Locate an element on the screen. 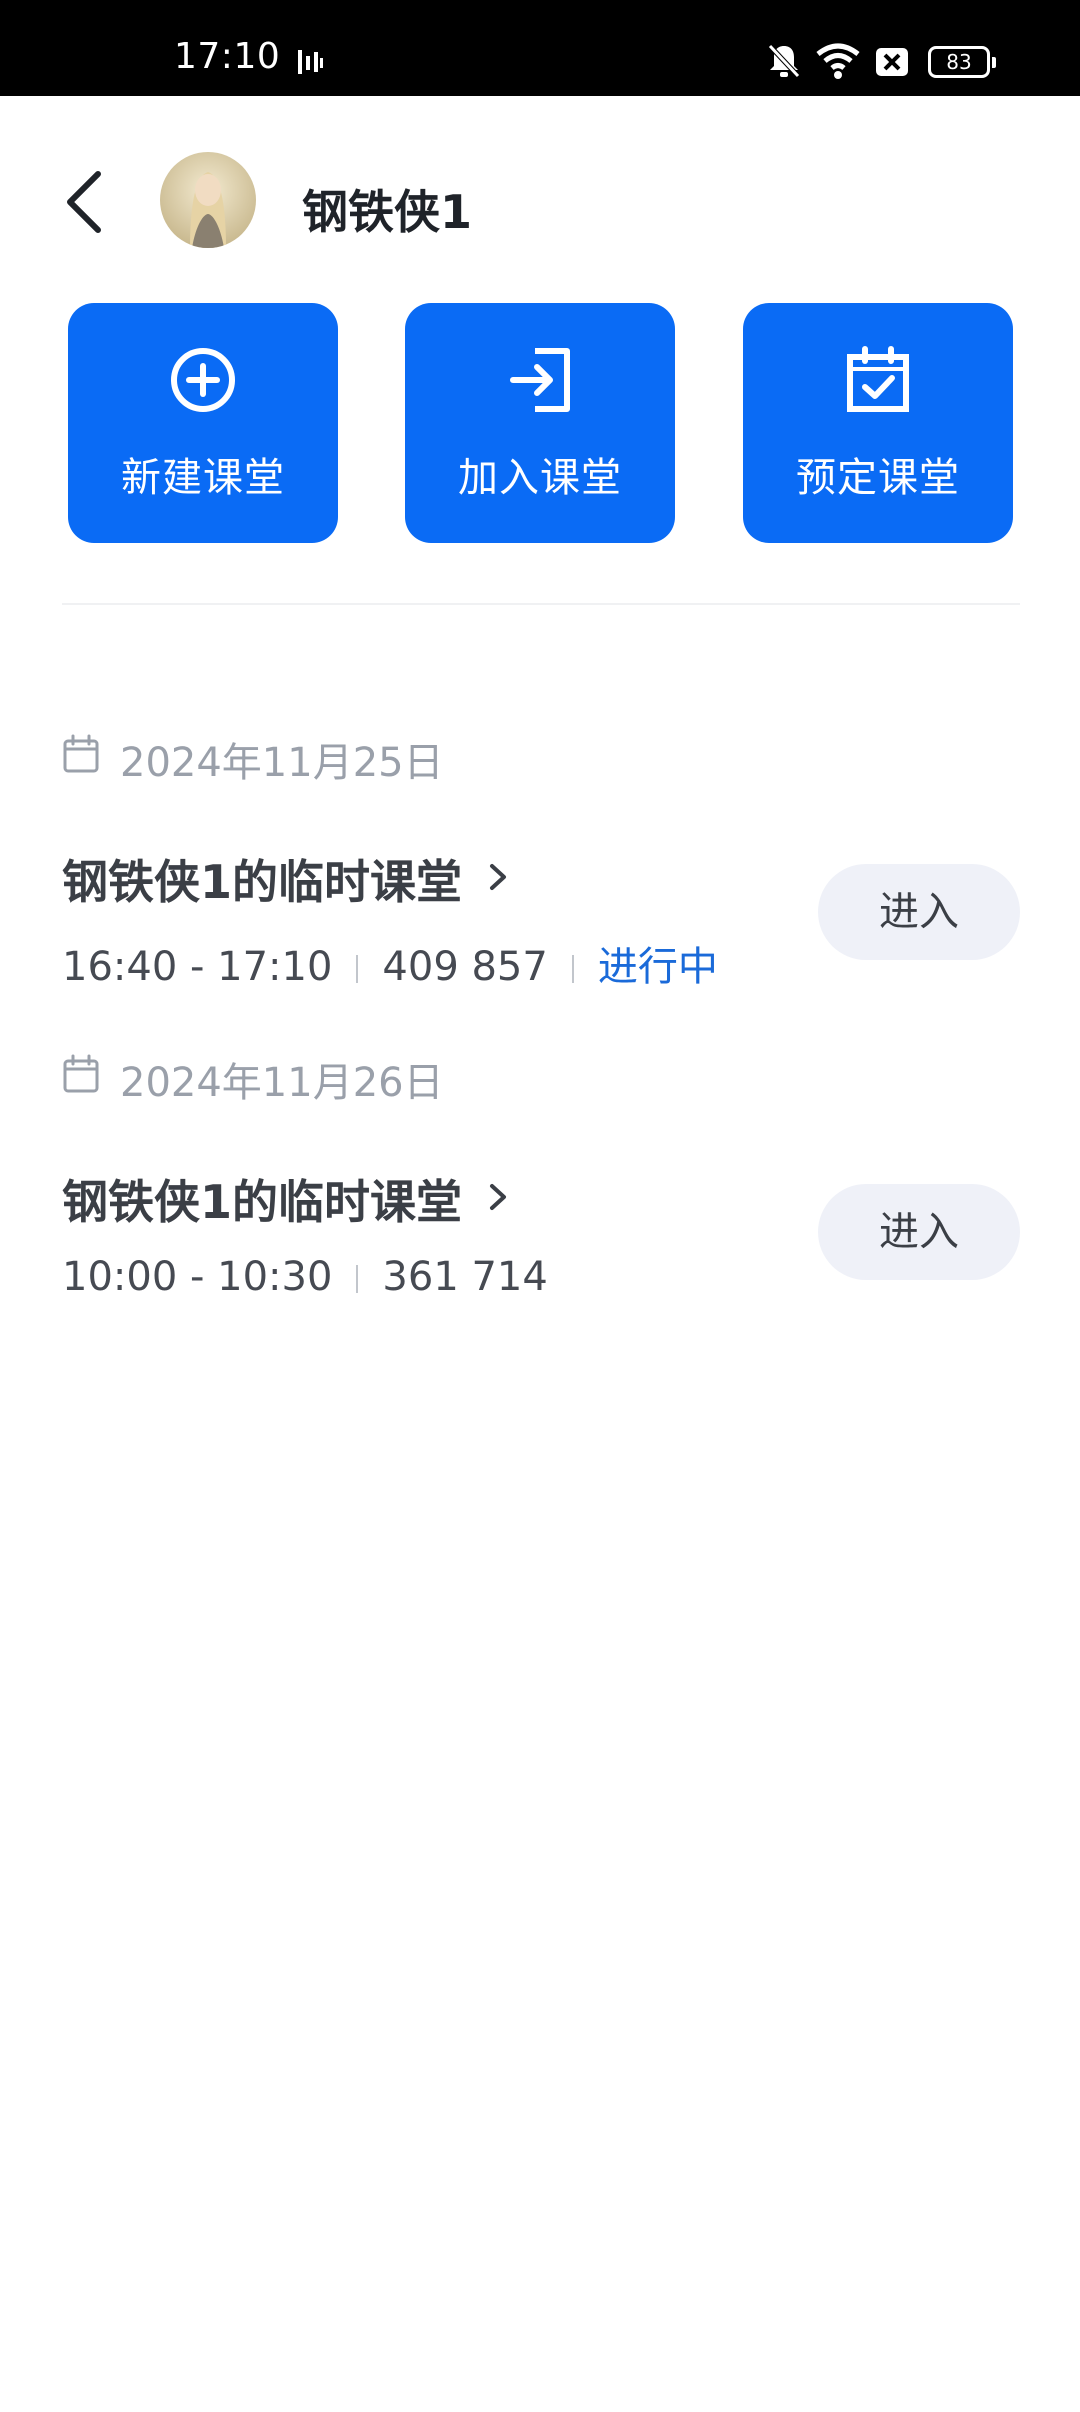  join-class-button: 加入课堂 is located at coordinates (540, 423).